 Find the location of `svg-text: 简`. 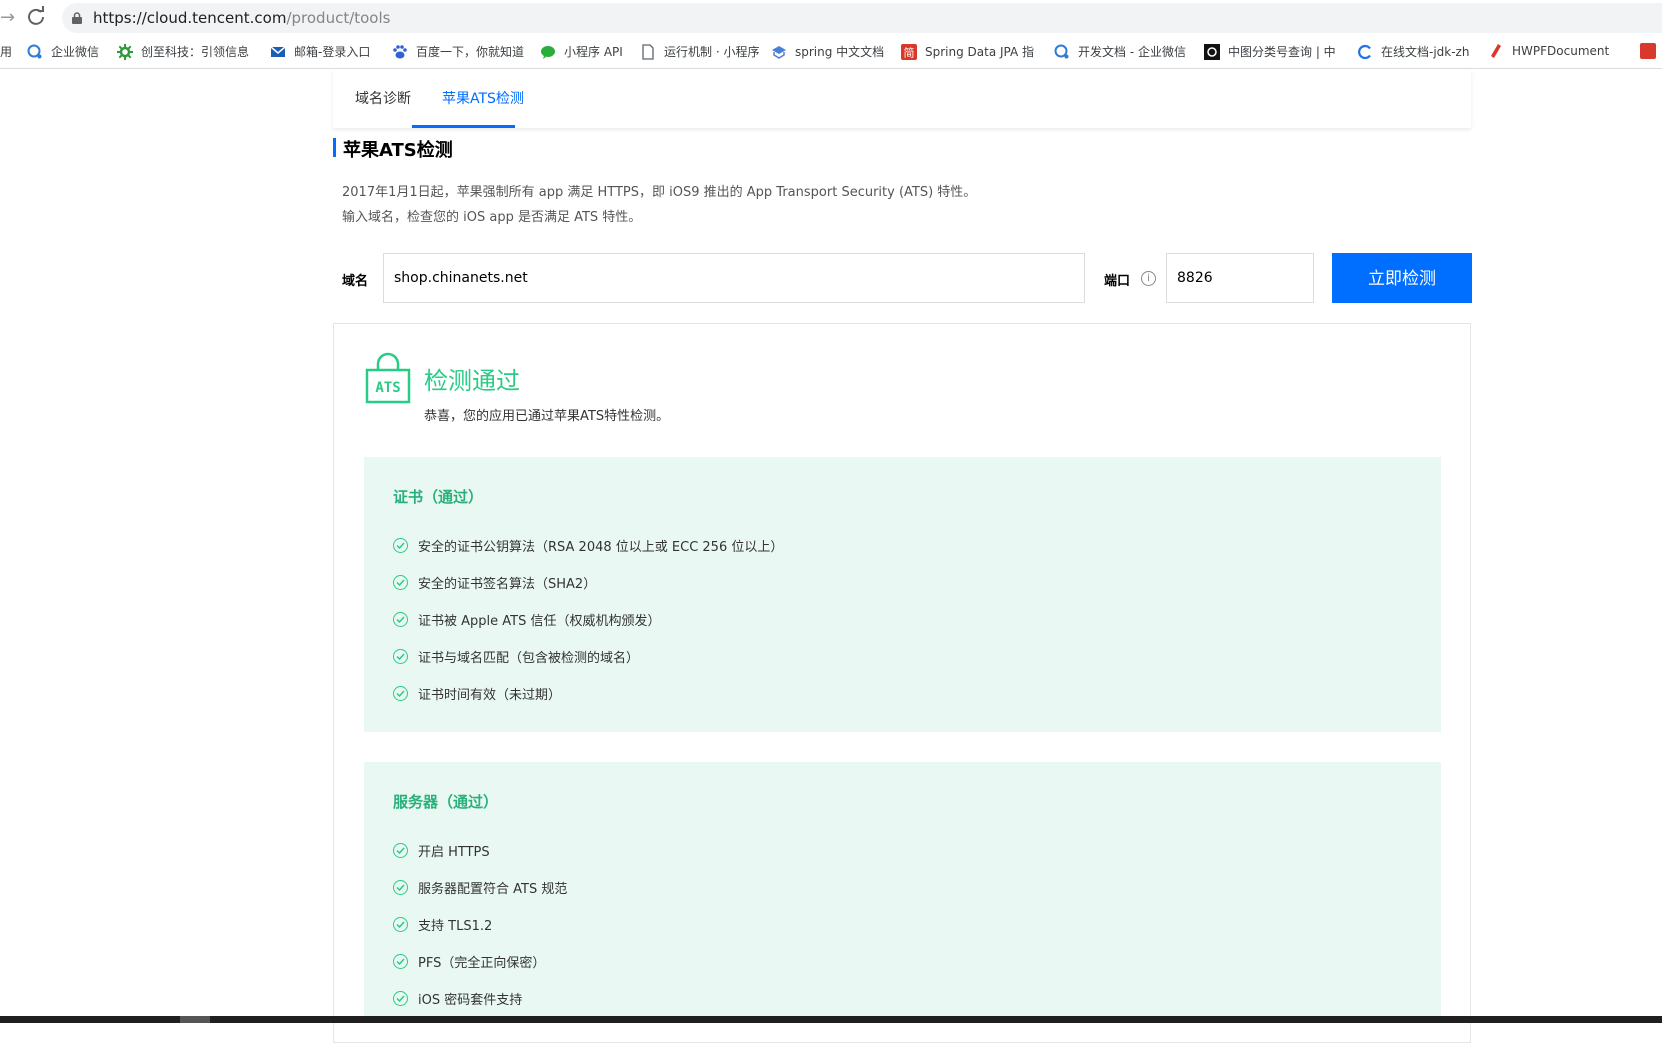

svg-text: 简 is located at coordinates (909, 52).